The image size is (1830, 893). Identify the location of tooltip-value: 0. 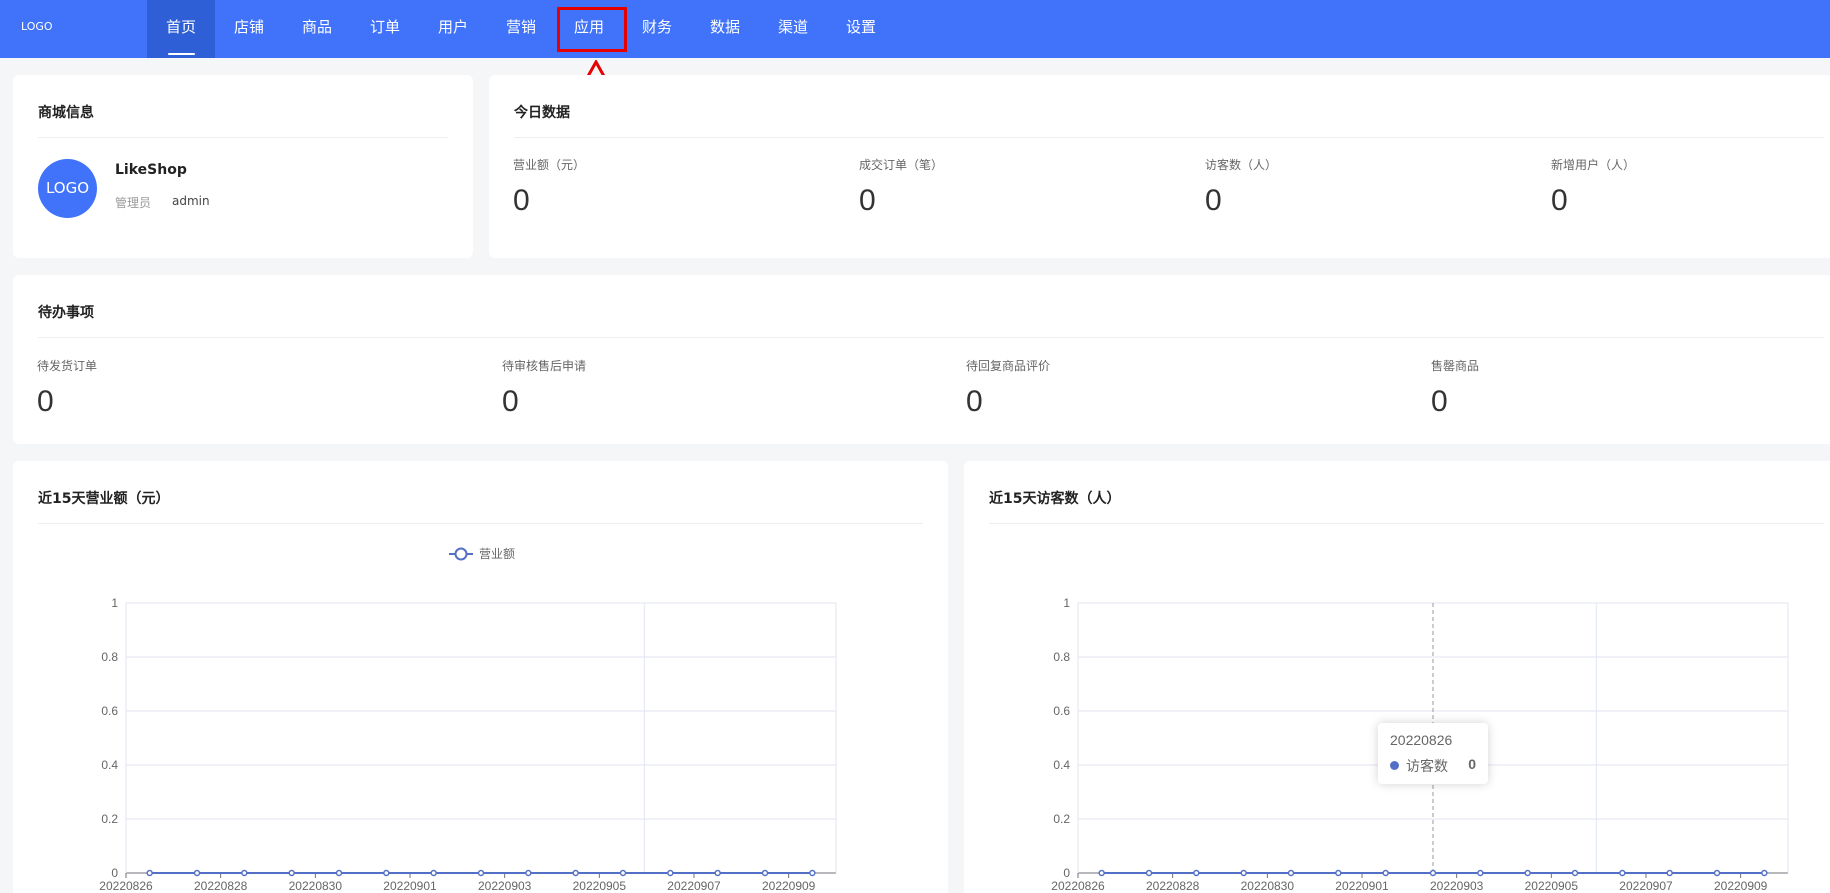
(1472, 764).